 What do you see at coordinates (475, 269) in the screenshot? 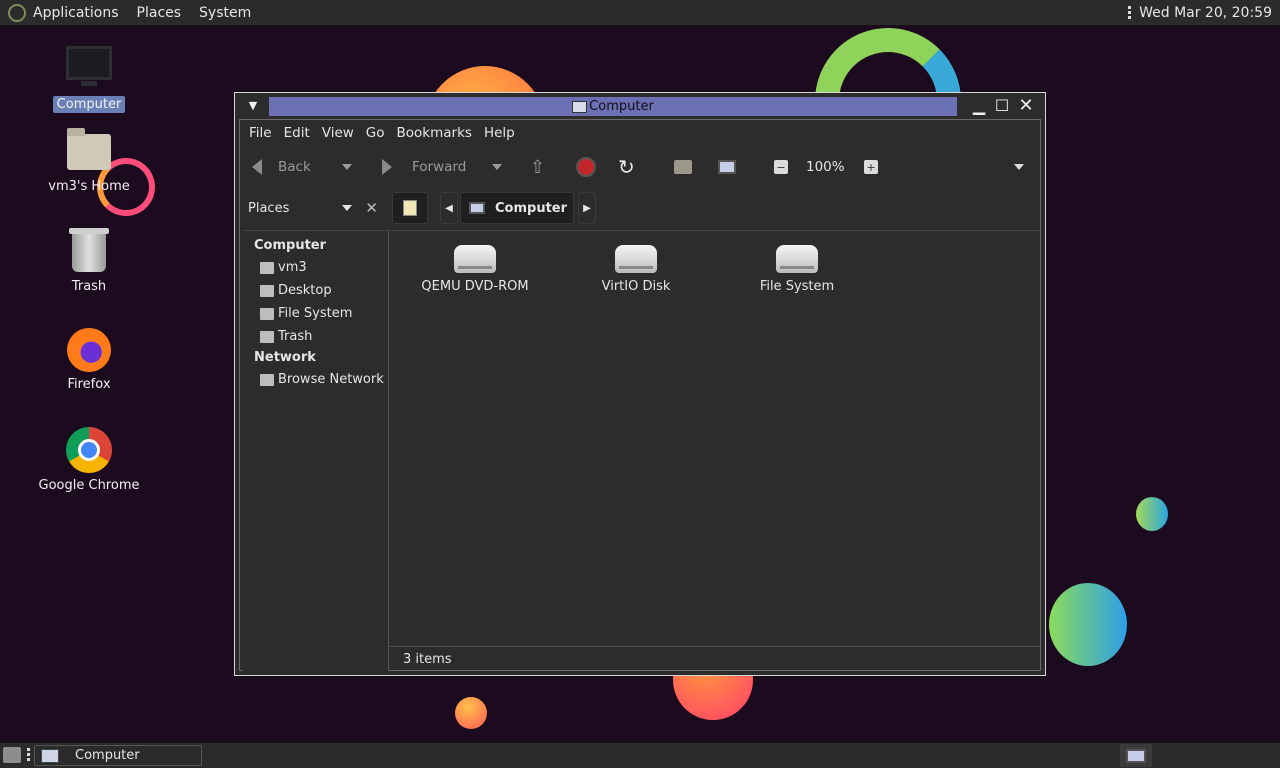
I see `file-item-dvd-rom: QEMU DVD-ROM` at bounding box center [475, 269].